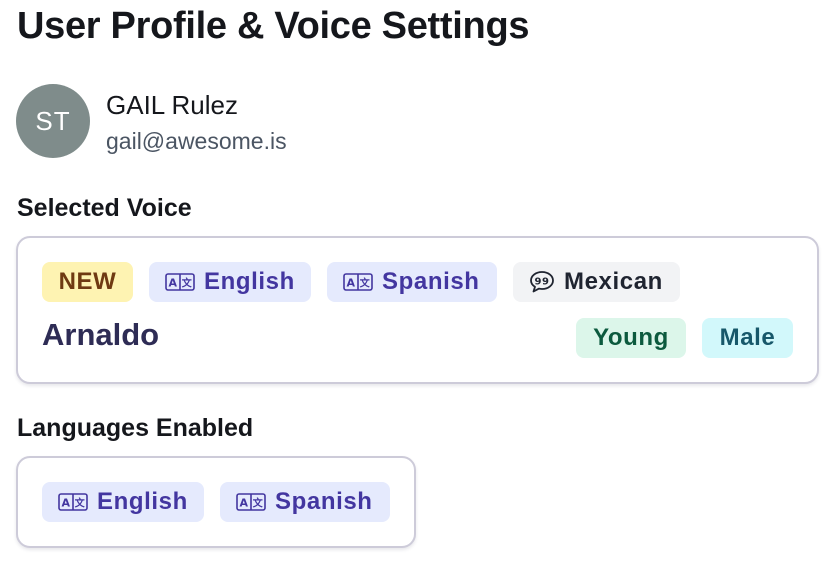 Image resolution: width=830 pixels, height=568 pixels. I want to click on enabled-language-label: Spanish, so click(324, 501).